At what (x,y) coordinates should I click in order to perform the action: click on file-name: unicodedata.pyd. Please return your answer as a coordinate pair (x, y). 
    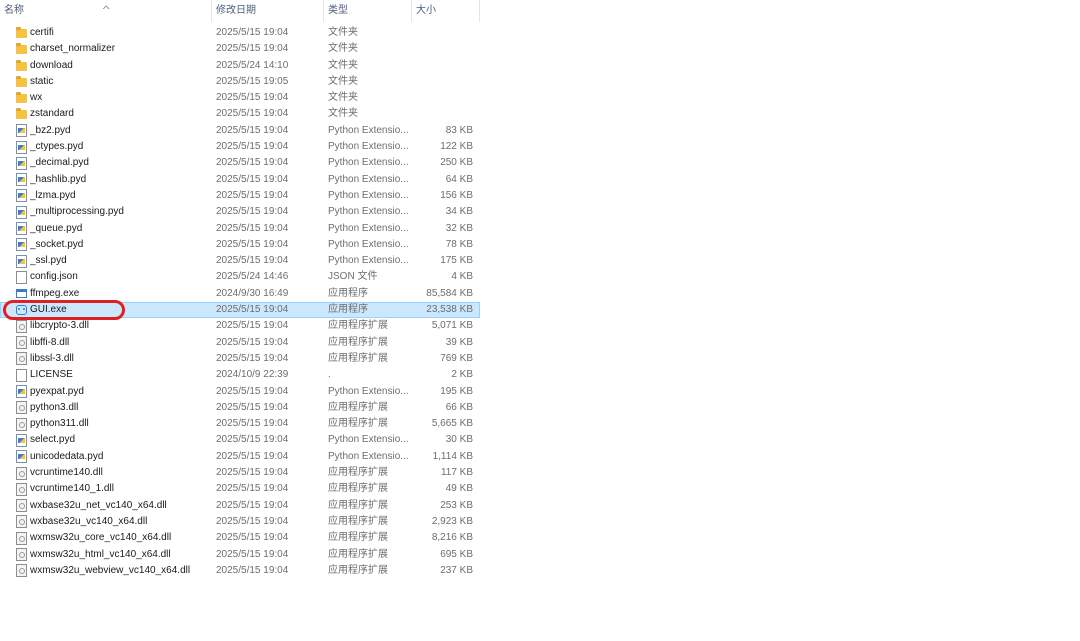
    Looking at the image, I should click on (67, 456).